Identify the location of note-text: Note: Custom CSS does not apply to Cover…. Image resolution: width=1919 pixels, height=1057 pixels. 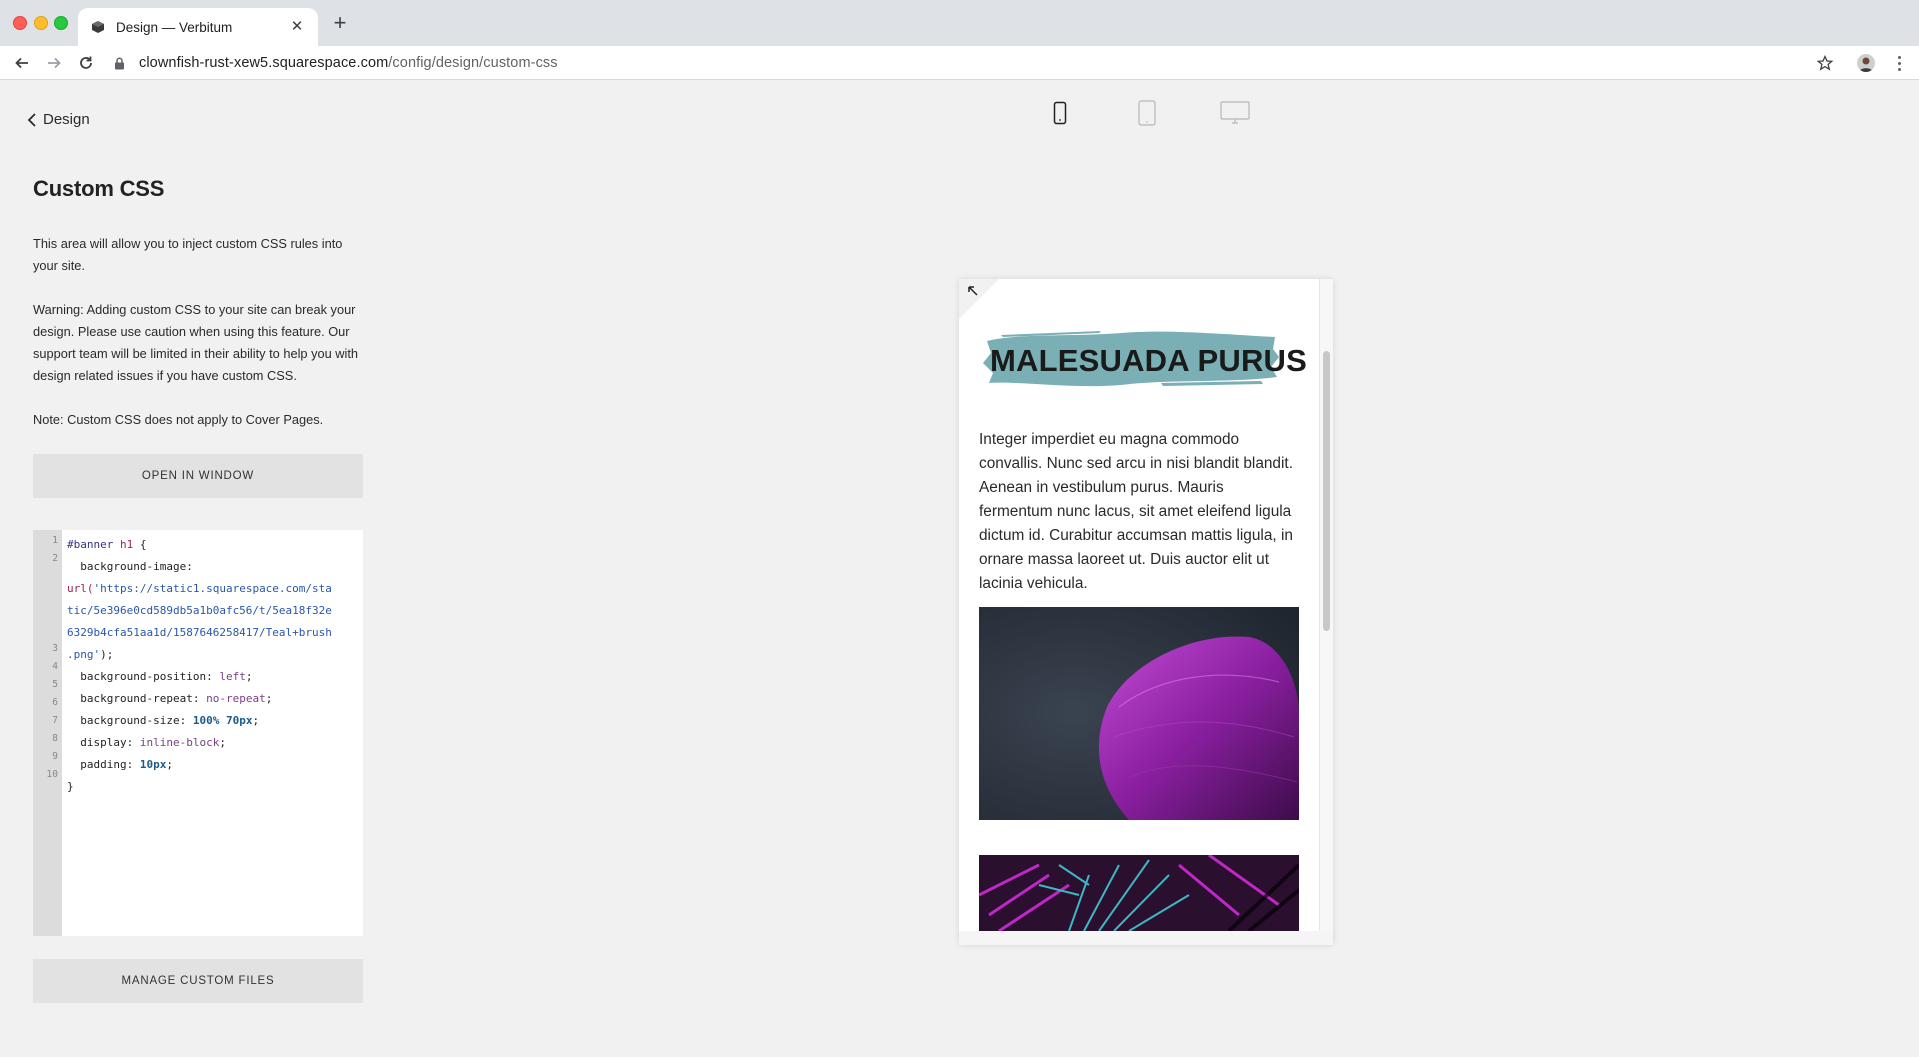
(178, 419).